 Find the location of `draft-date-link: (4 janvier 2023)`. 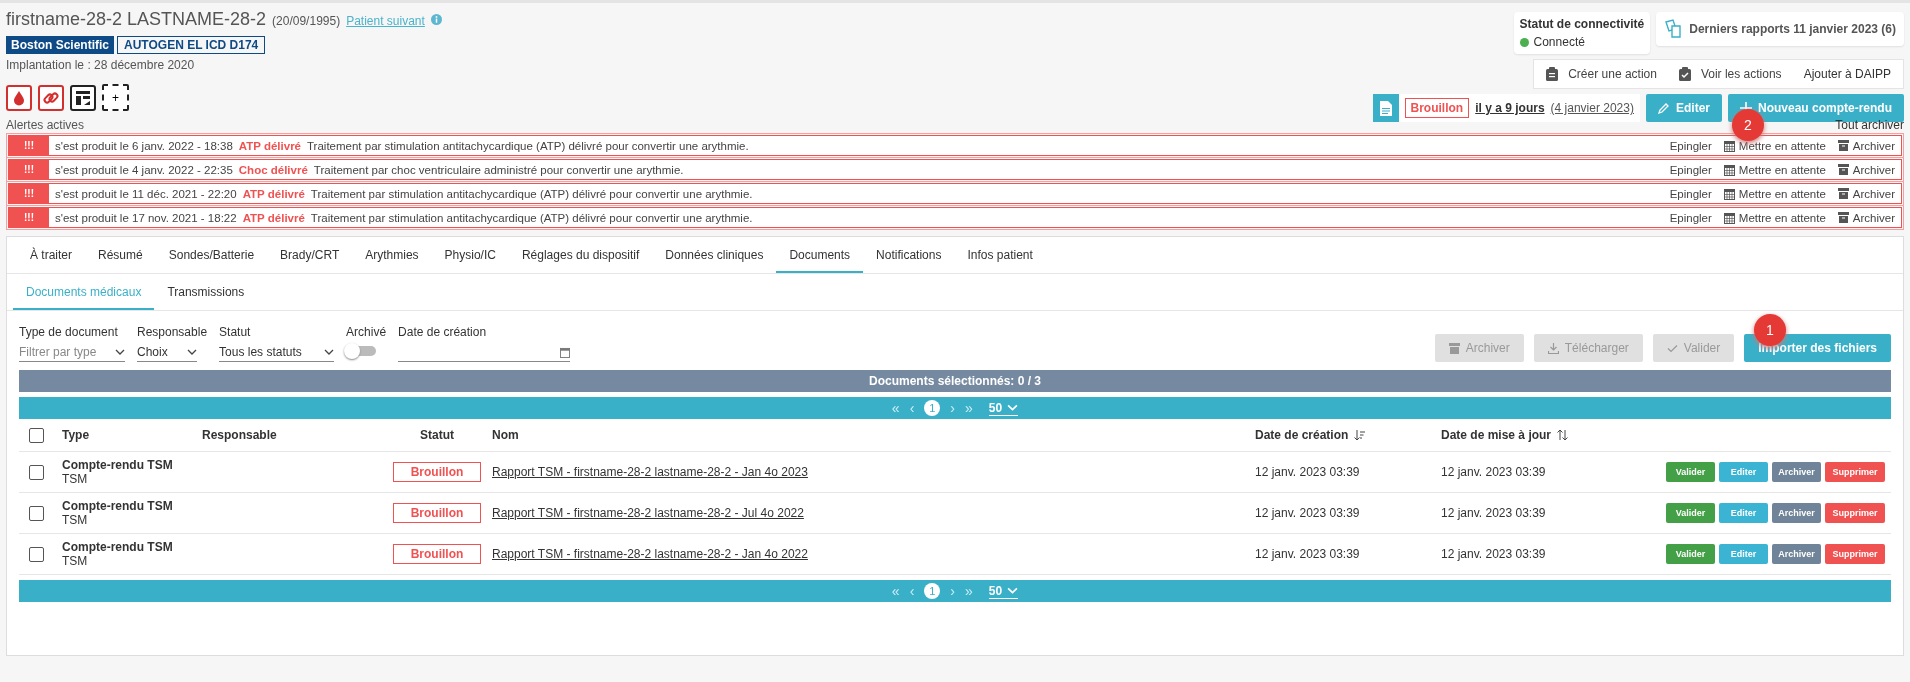

draft-date-link: (4 janvier 2023) is located at coordinates (1592, 108).